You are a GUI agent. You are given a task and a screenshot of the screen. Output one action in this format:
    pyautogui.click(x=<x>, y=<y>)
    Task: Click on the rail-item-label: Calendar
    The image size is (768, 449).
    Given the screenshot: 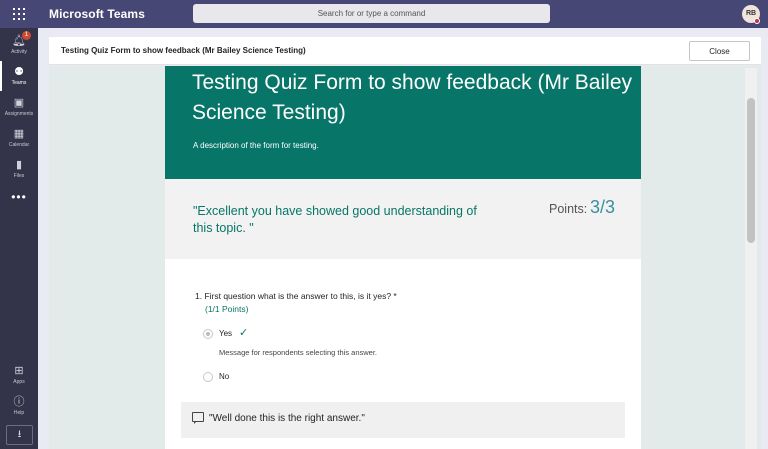 What is the action you would take?
    pyautogui.click(x=19, y=145)
    